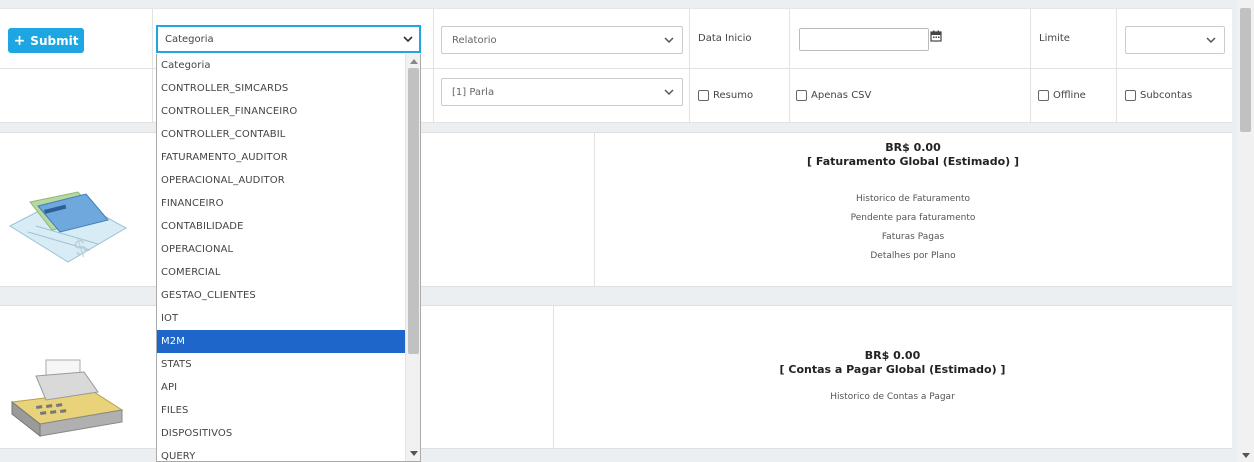 The width and height of the screenshot is (1254, 462). What do you see at coordinates (288, 134) in the screenshot?
I see `dropdown-option: CONTROLLER_CONTABIL` at bounding box center [288, 134].